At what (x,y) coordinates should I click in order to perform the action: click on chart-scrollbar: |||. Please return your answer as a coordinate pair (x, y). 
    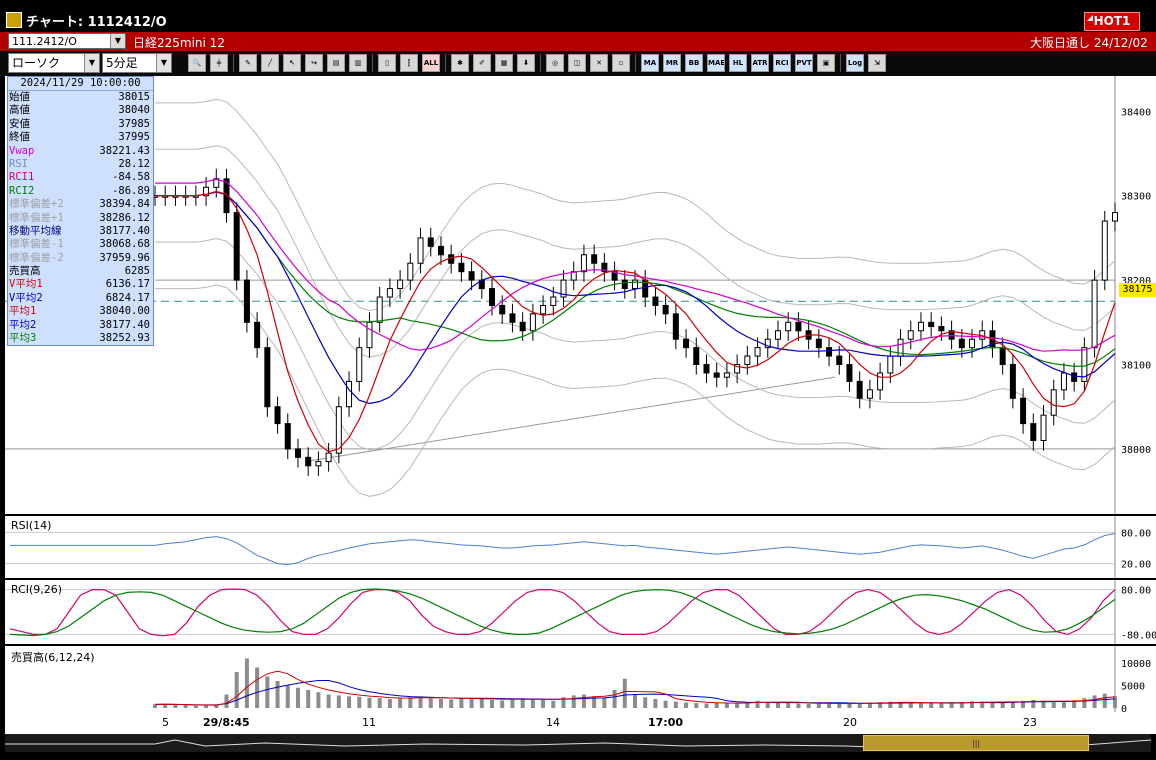
    Looking at the image, I should click on (578, 743).